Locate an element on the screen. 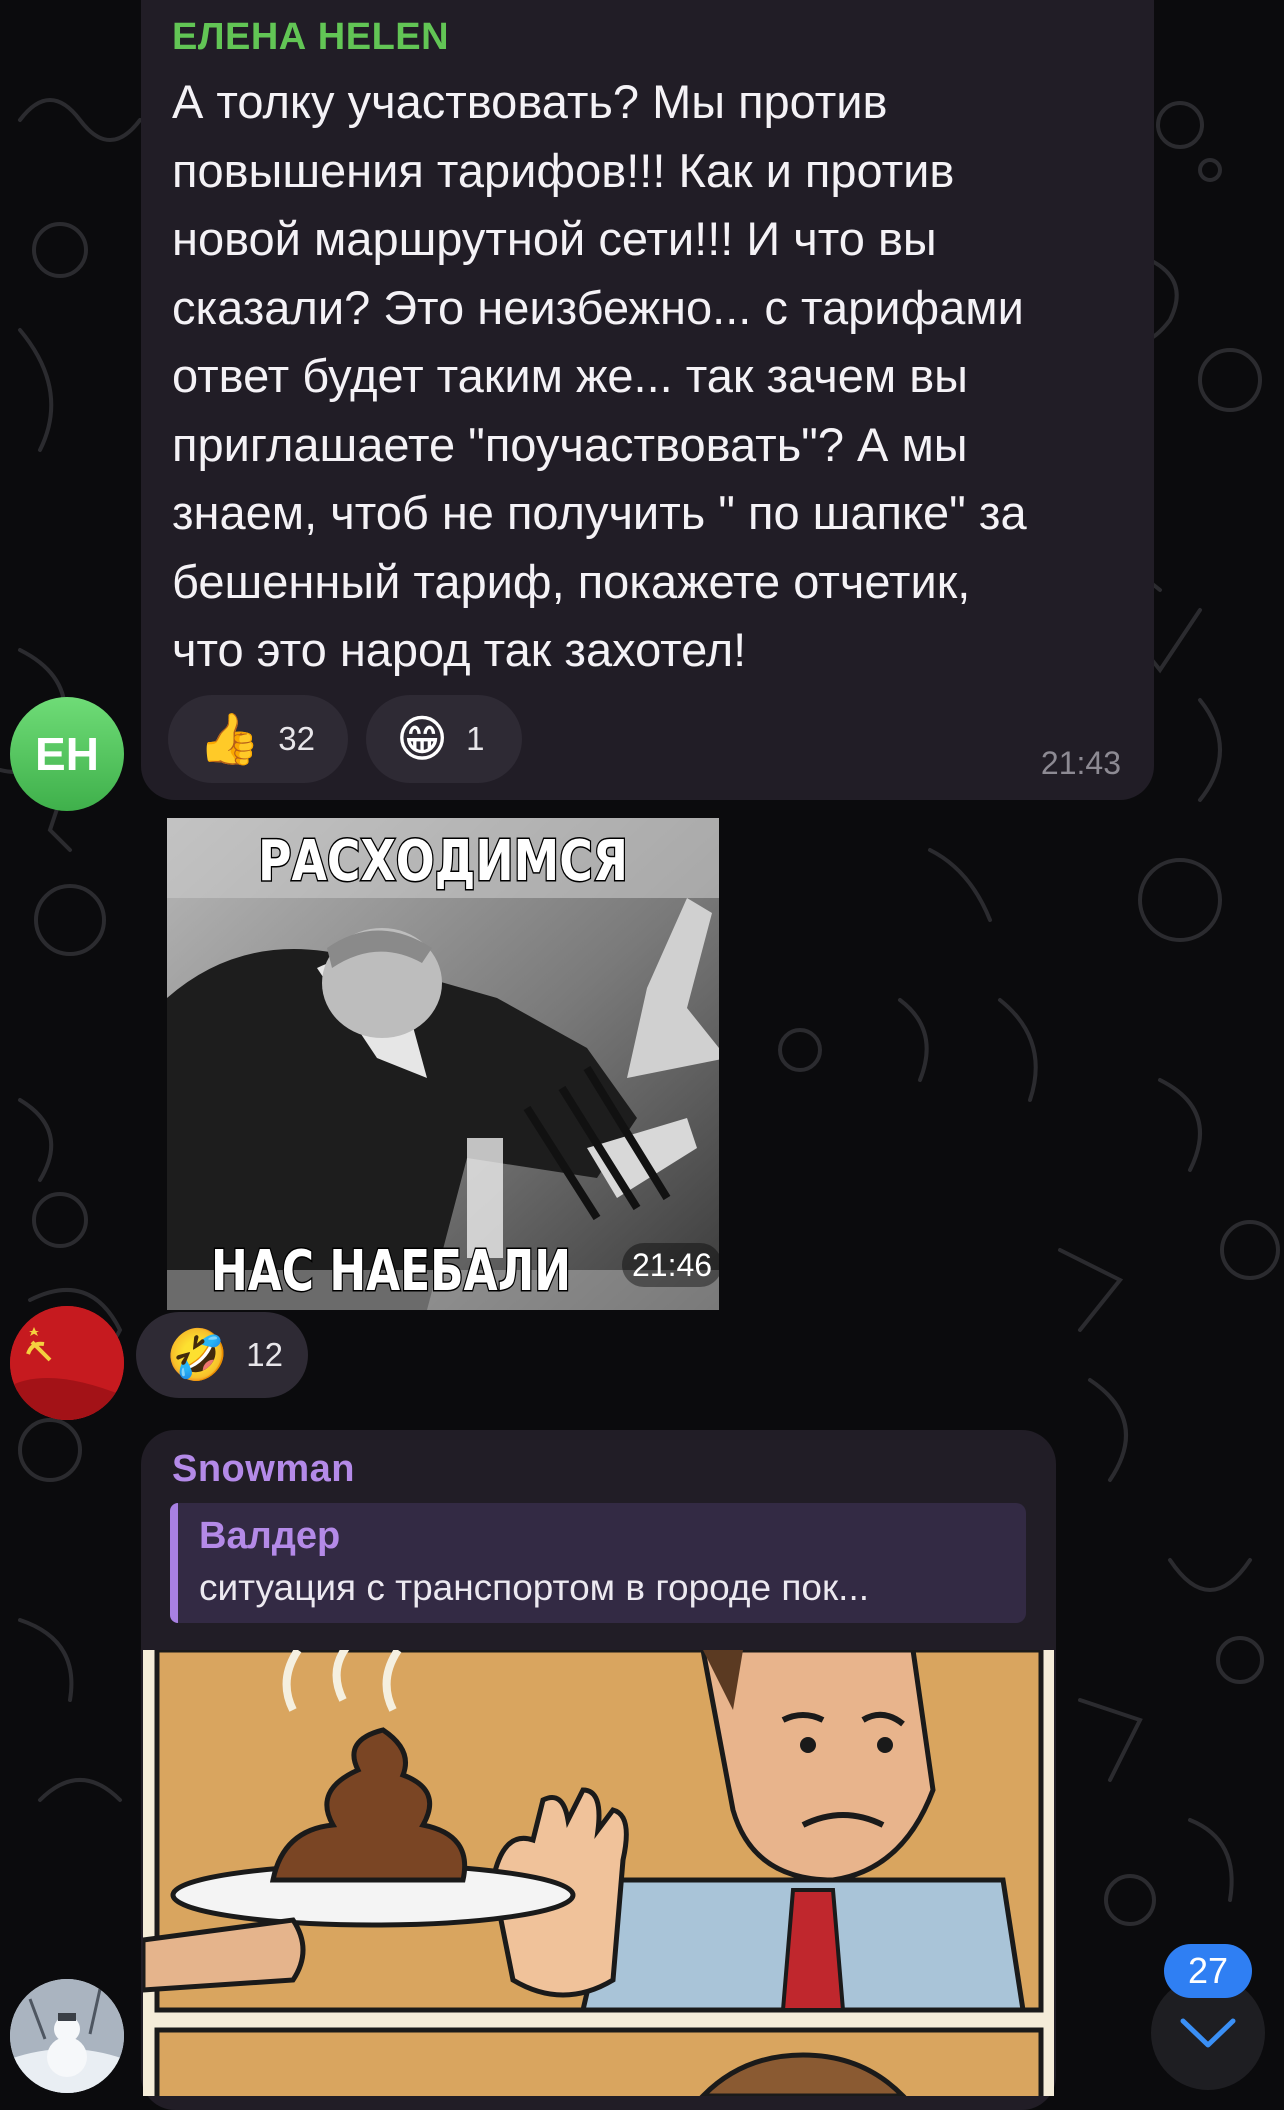 The width and height of the screenshot is (1284, 2110). meme-image: РАСХОДИМСЯ НАС НАЕБАЛИ 21:46 is located at coordinates (443, 1064).